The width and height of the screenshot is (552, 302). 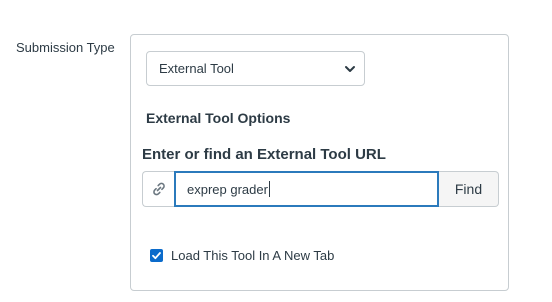 What do you see at coordinates (269, 189) in the screenshot?
I see `text-caret` at bounding box center [269, 189].